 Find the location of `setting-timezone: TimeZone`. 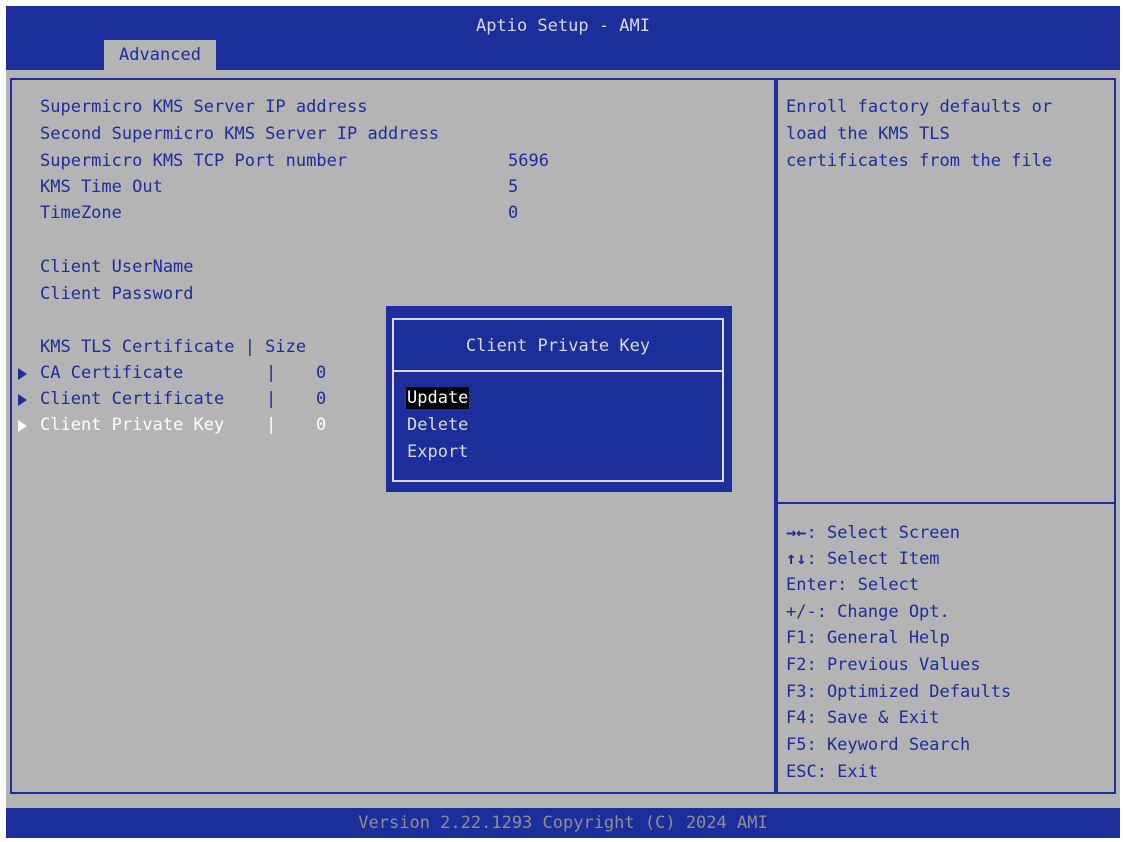

setting-timezone: TimeZone is located at coordinates (81, 213).